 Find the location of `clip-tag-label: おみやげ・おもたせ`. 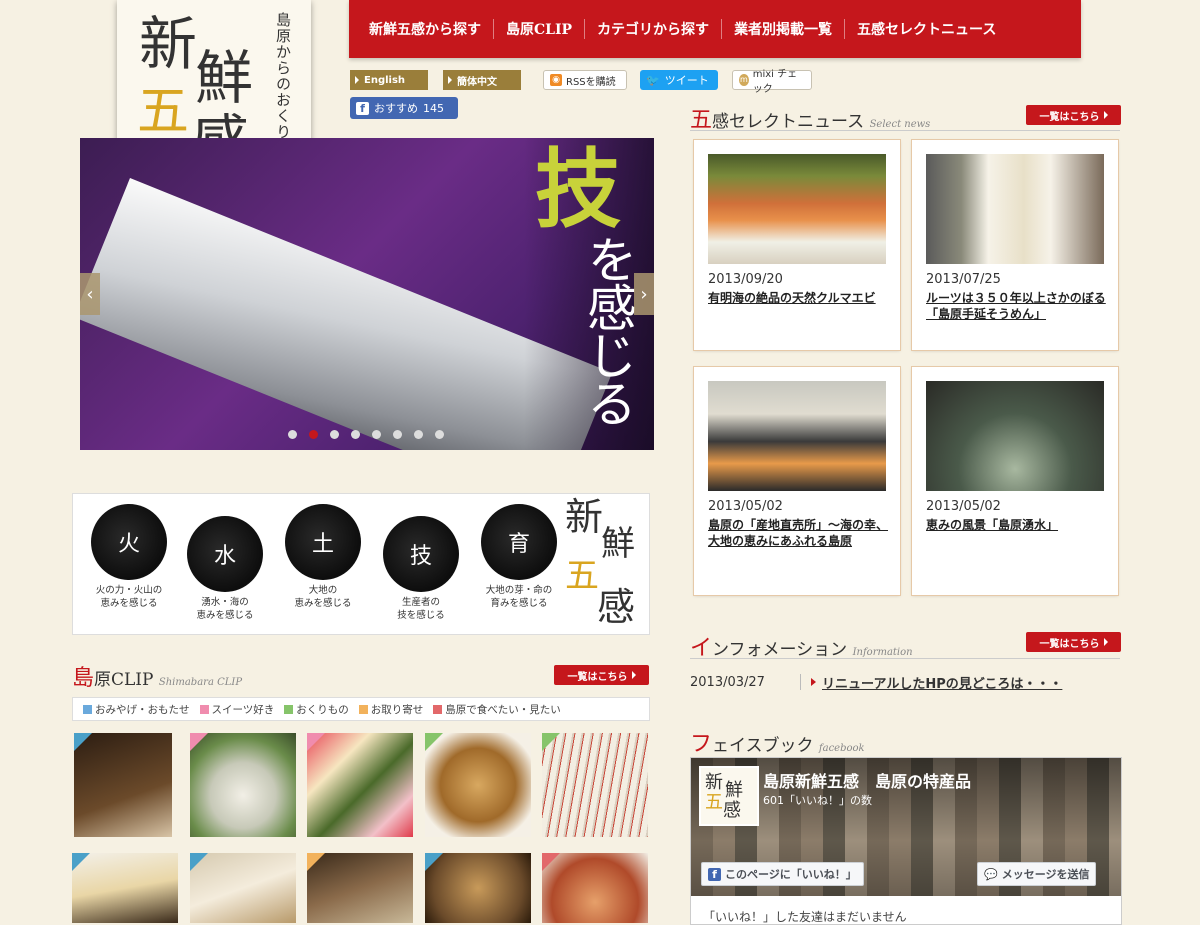

clip-tag-label: おみやげ・おもたせ is located at coordinates (142, 709).